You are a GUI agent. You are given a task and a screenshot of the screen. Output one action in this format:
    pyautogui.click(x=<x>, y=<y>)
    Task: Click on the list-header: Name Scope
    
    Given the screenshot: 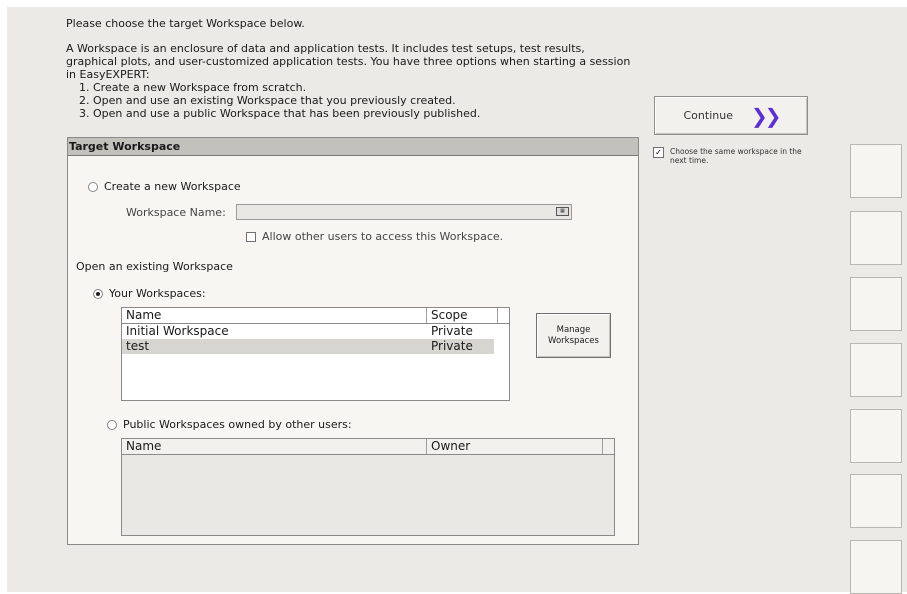 What is the action you would take?
    pyautogui.click(x=315, y=316)
    